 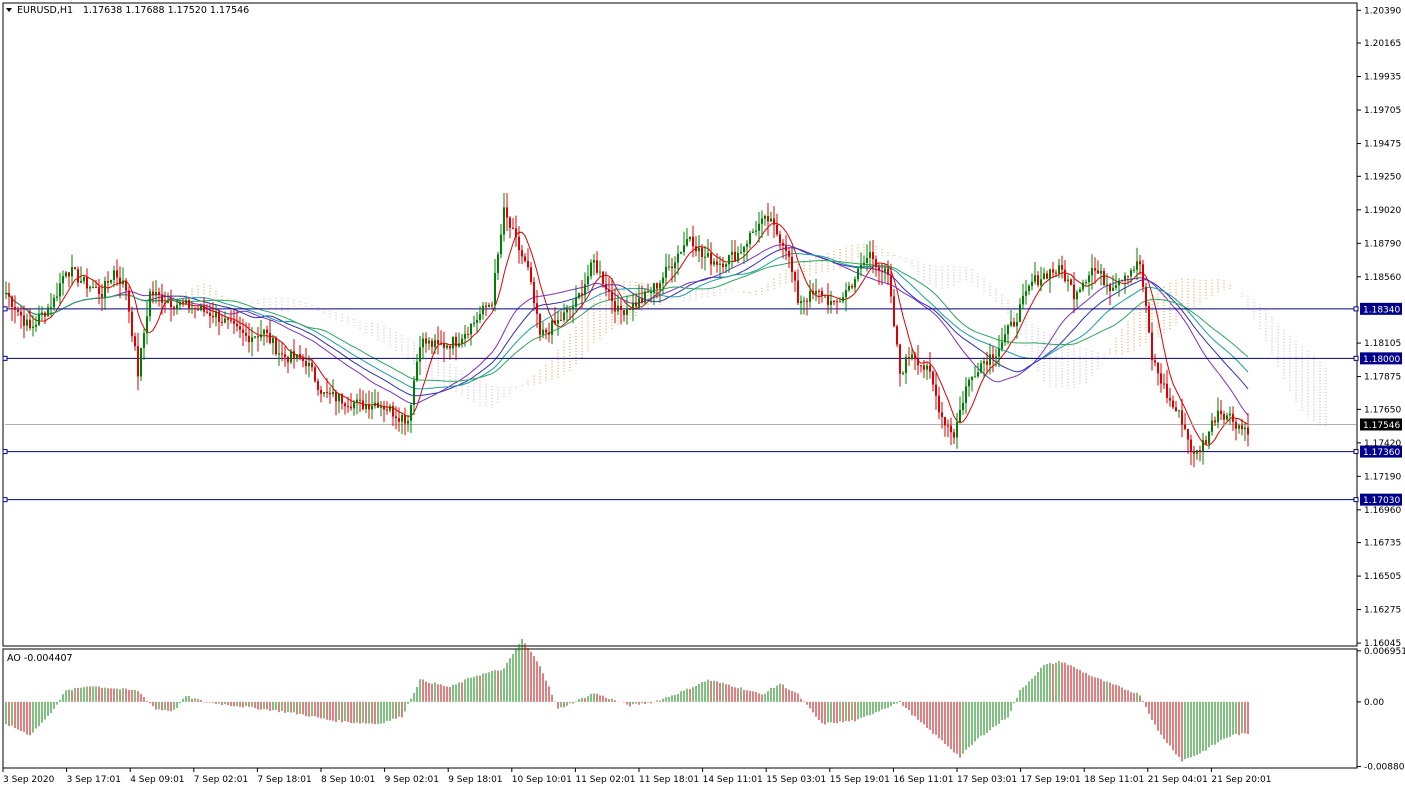 What do you see at coordinates (1382, 344) in the screenshot?
I see `price-tick-label: 1.18105` at bounding box center [1382, 344].